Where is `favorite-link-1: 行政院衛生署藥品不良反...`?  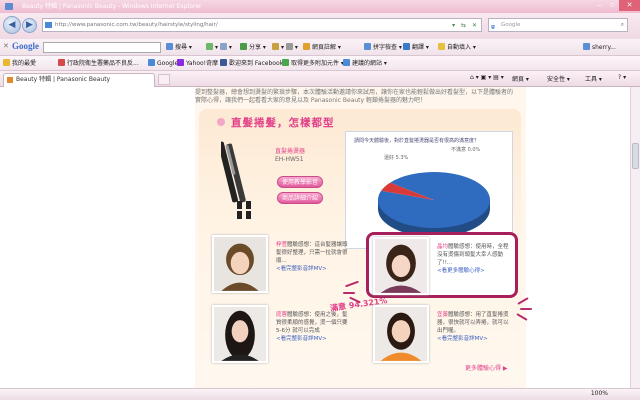 favorite-link-1: 行政院衛生署藥品不良反... is located at coordinates (98, 63).